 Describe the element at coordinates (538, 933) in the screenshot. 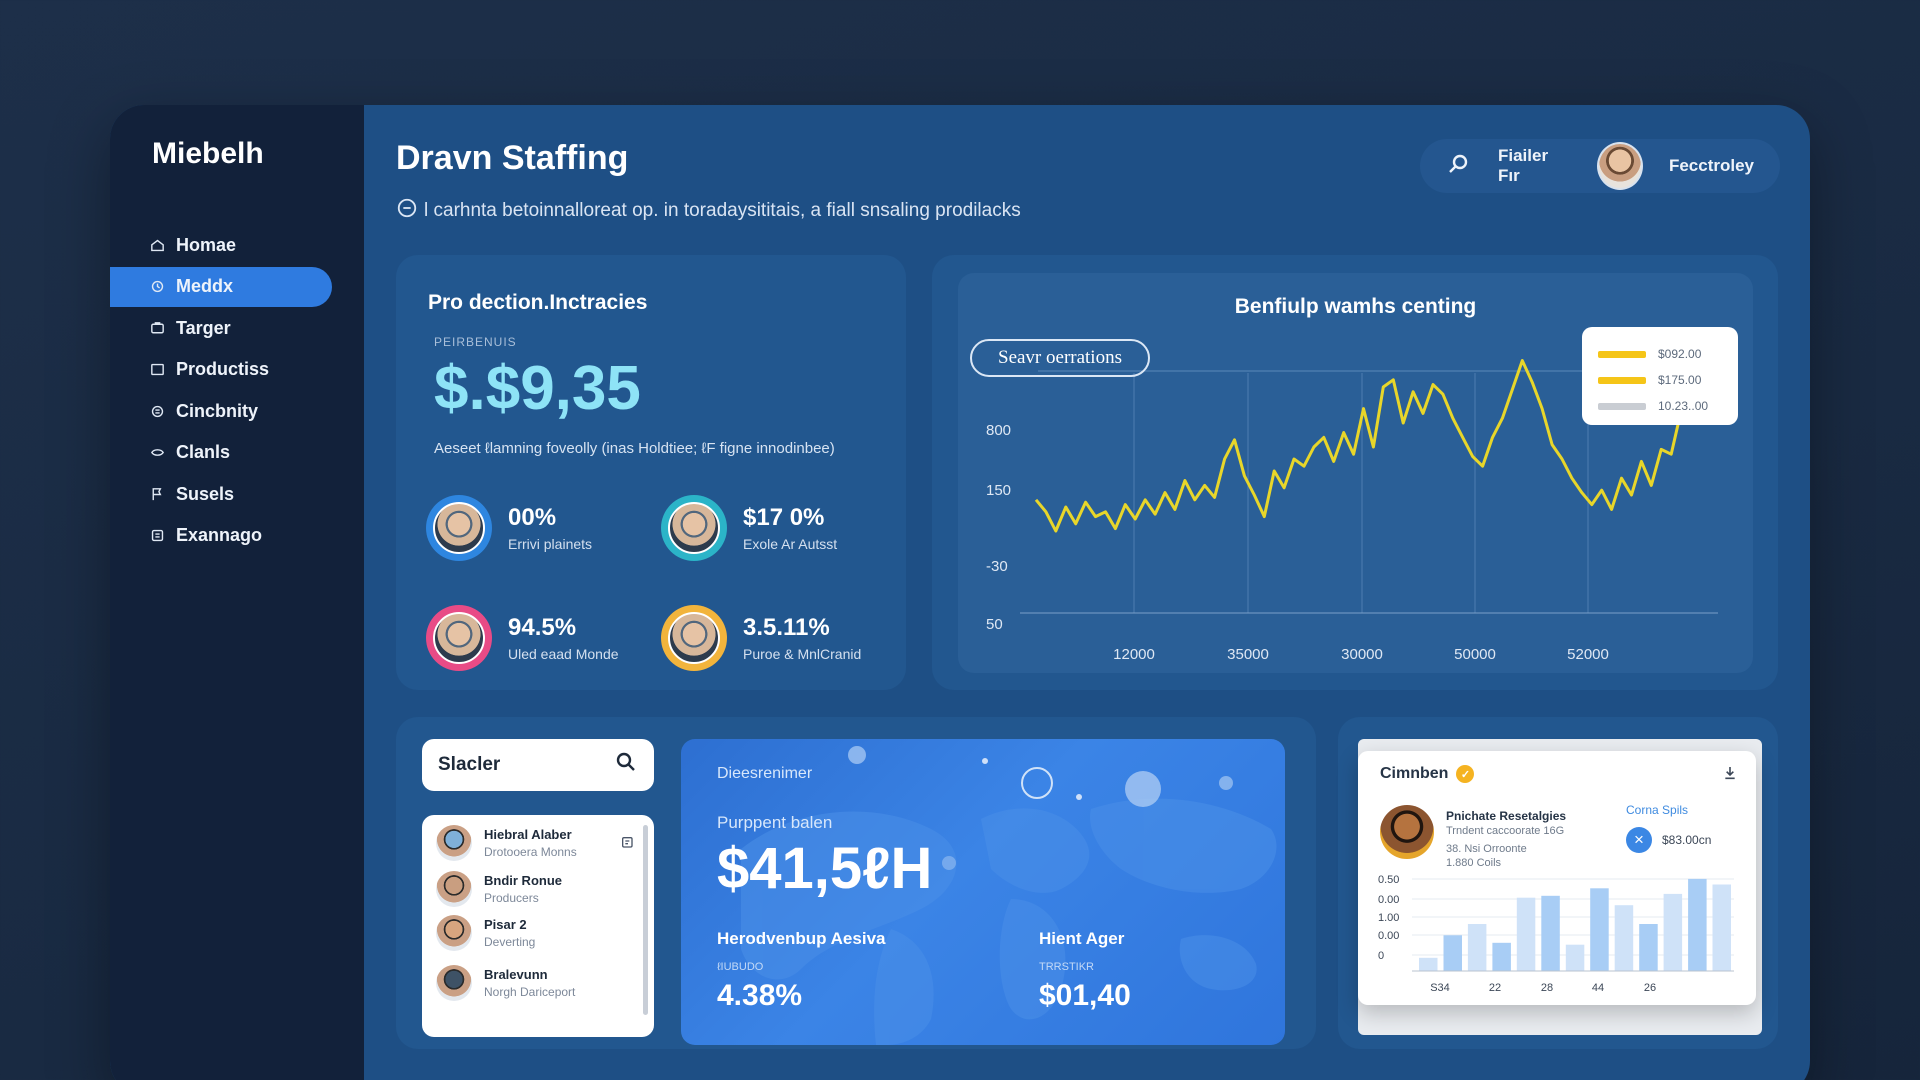

I see `list-item: Pisar 2 Deverting` at that location.